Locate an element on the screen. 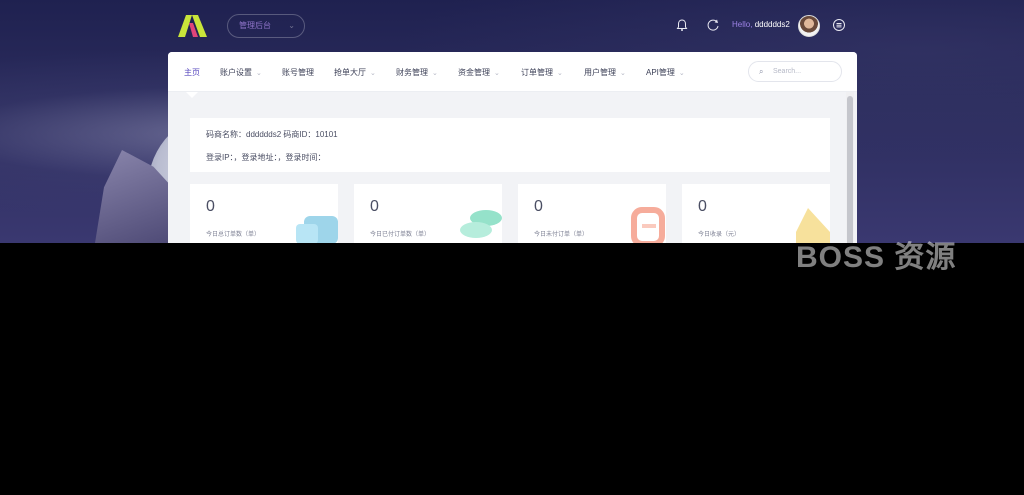  menu-icon is located at coordinates (839, 25).